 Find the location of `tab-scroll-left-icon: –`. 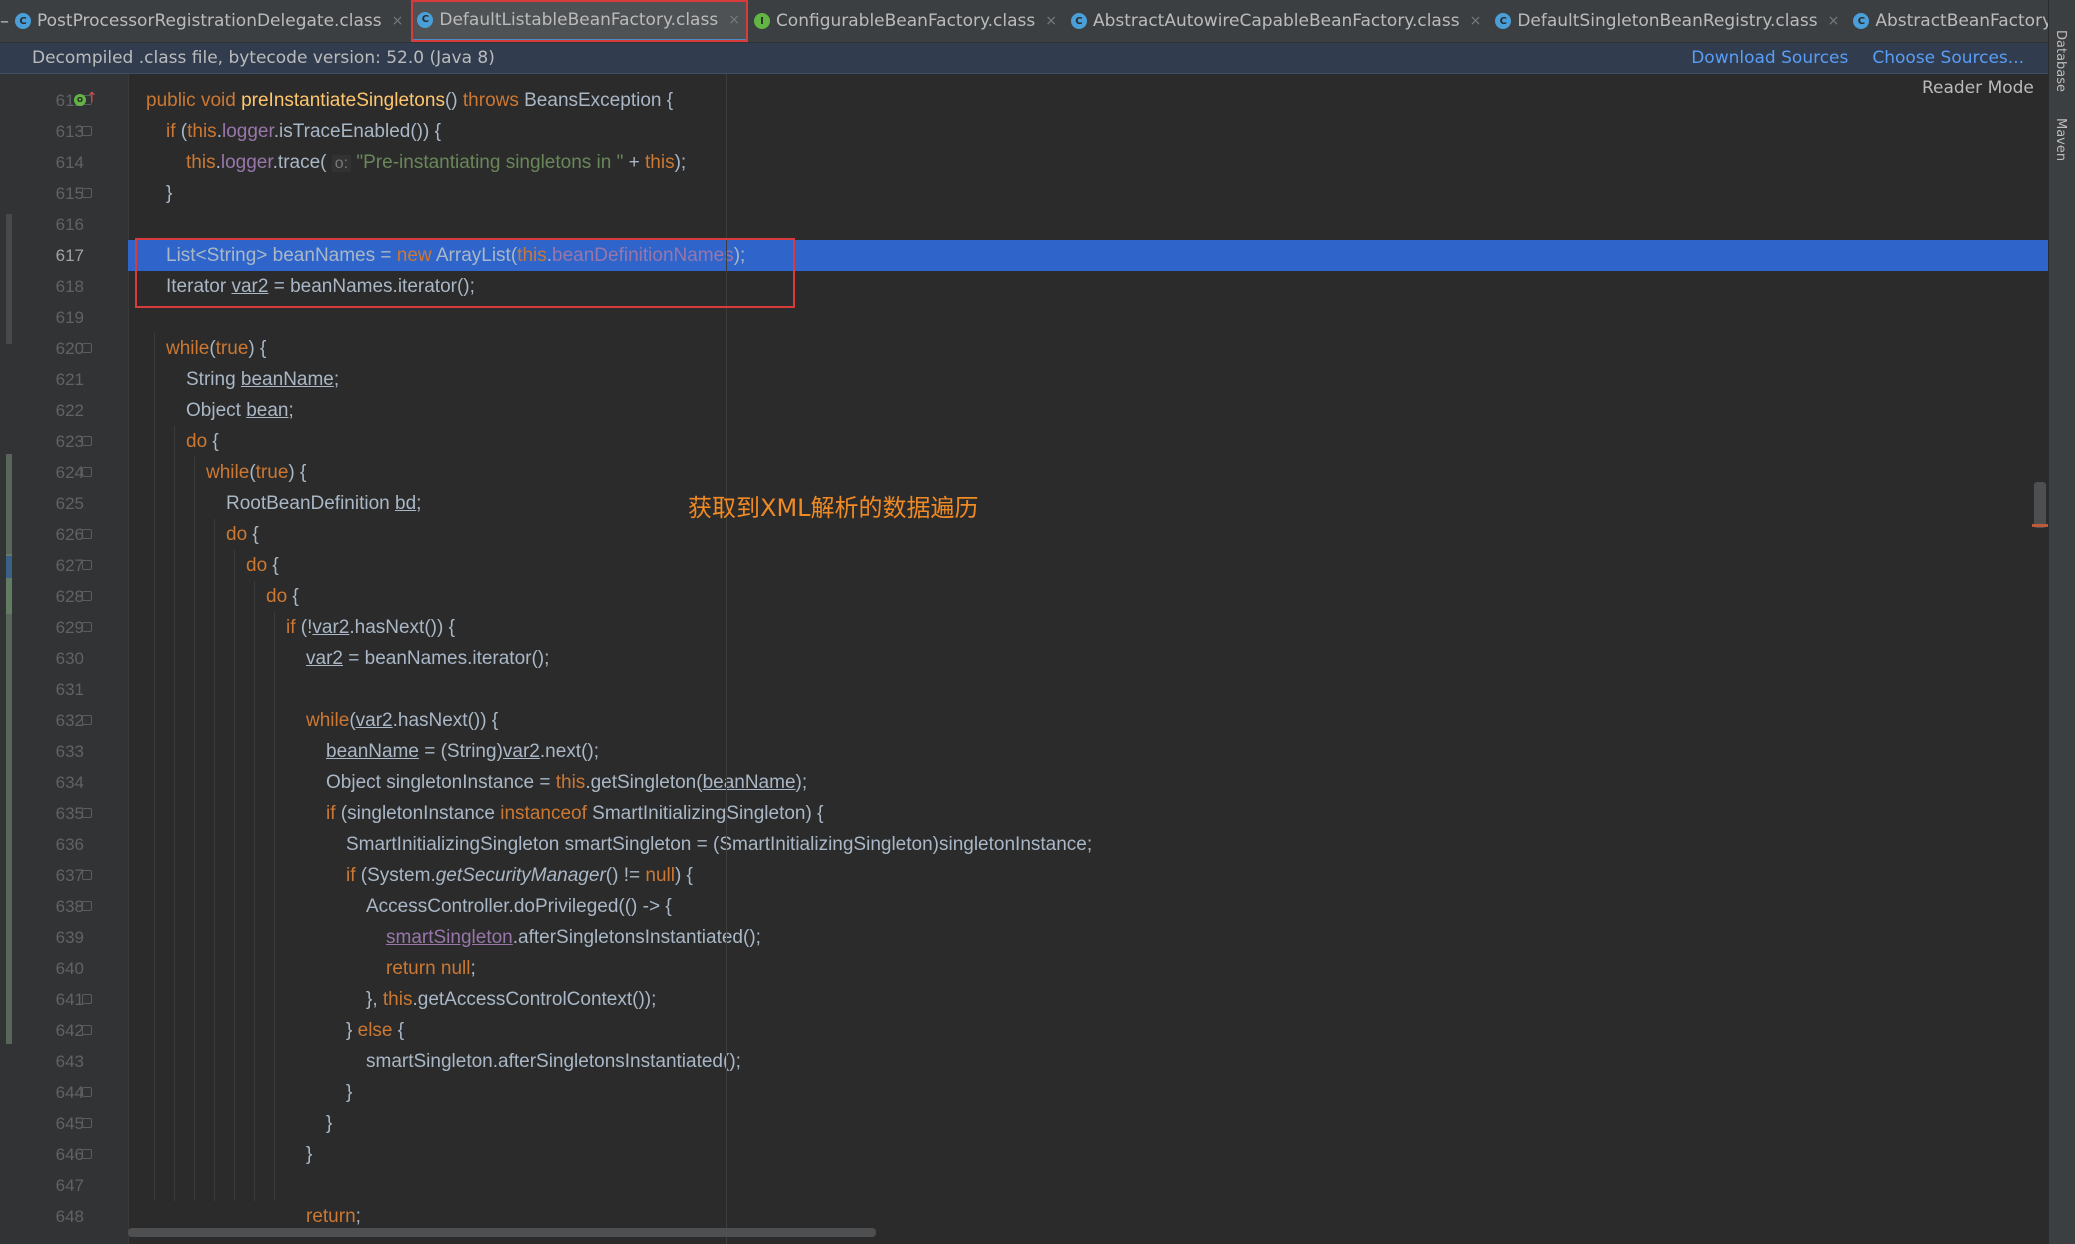

tab-scroll-left-icon: – is located at coordinates (4, 21).